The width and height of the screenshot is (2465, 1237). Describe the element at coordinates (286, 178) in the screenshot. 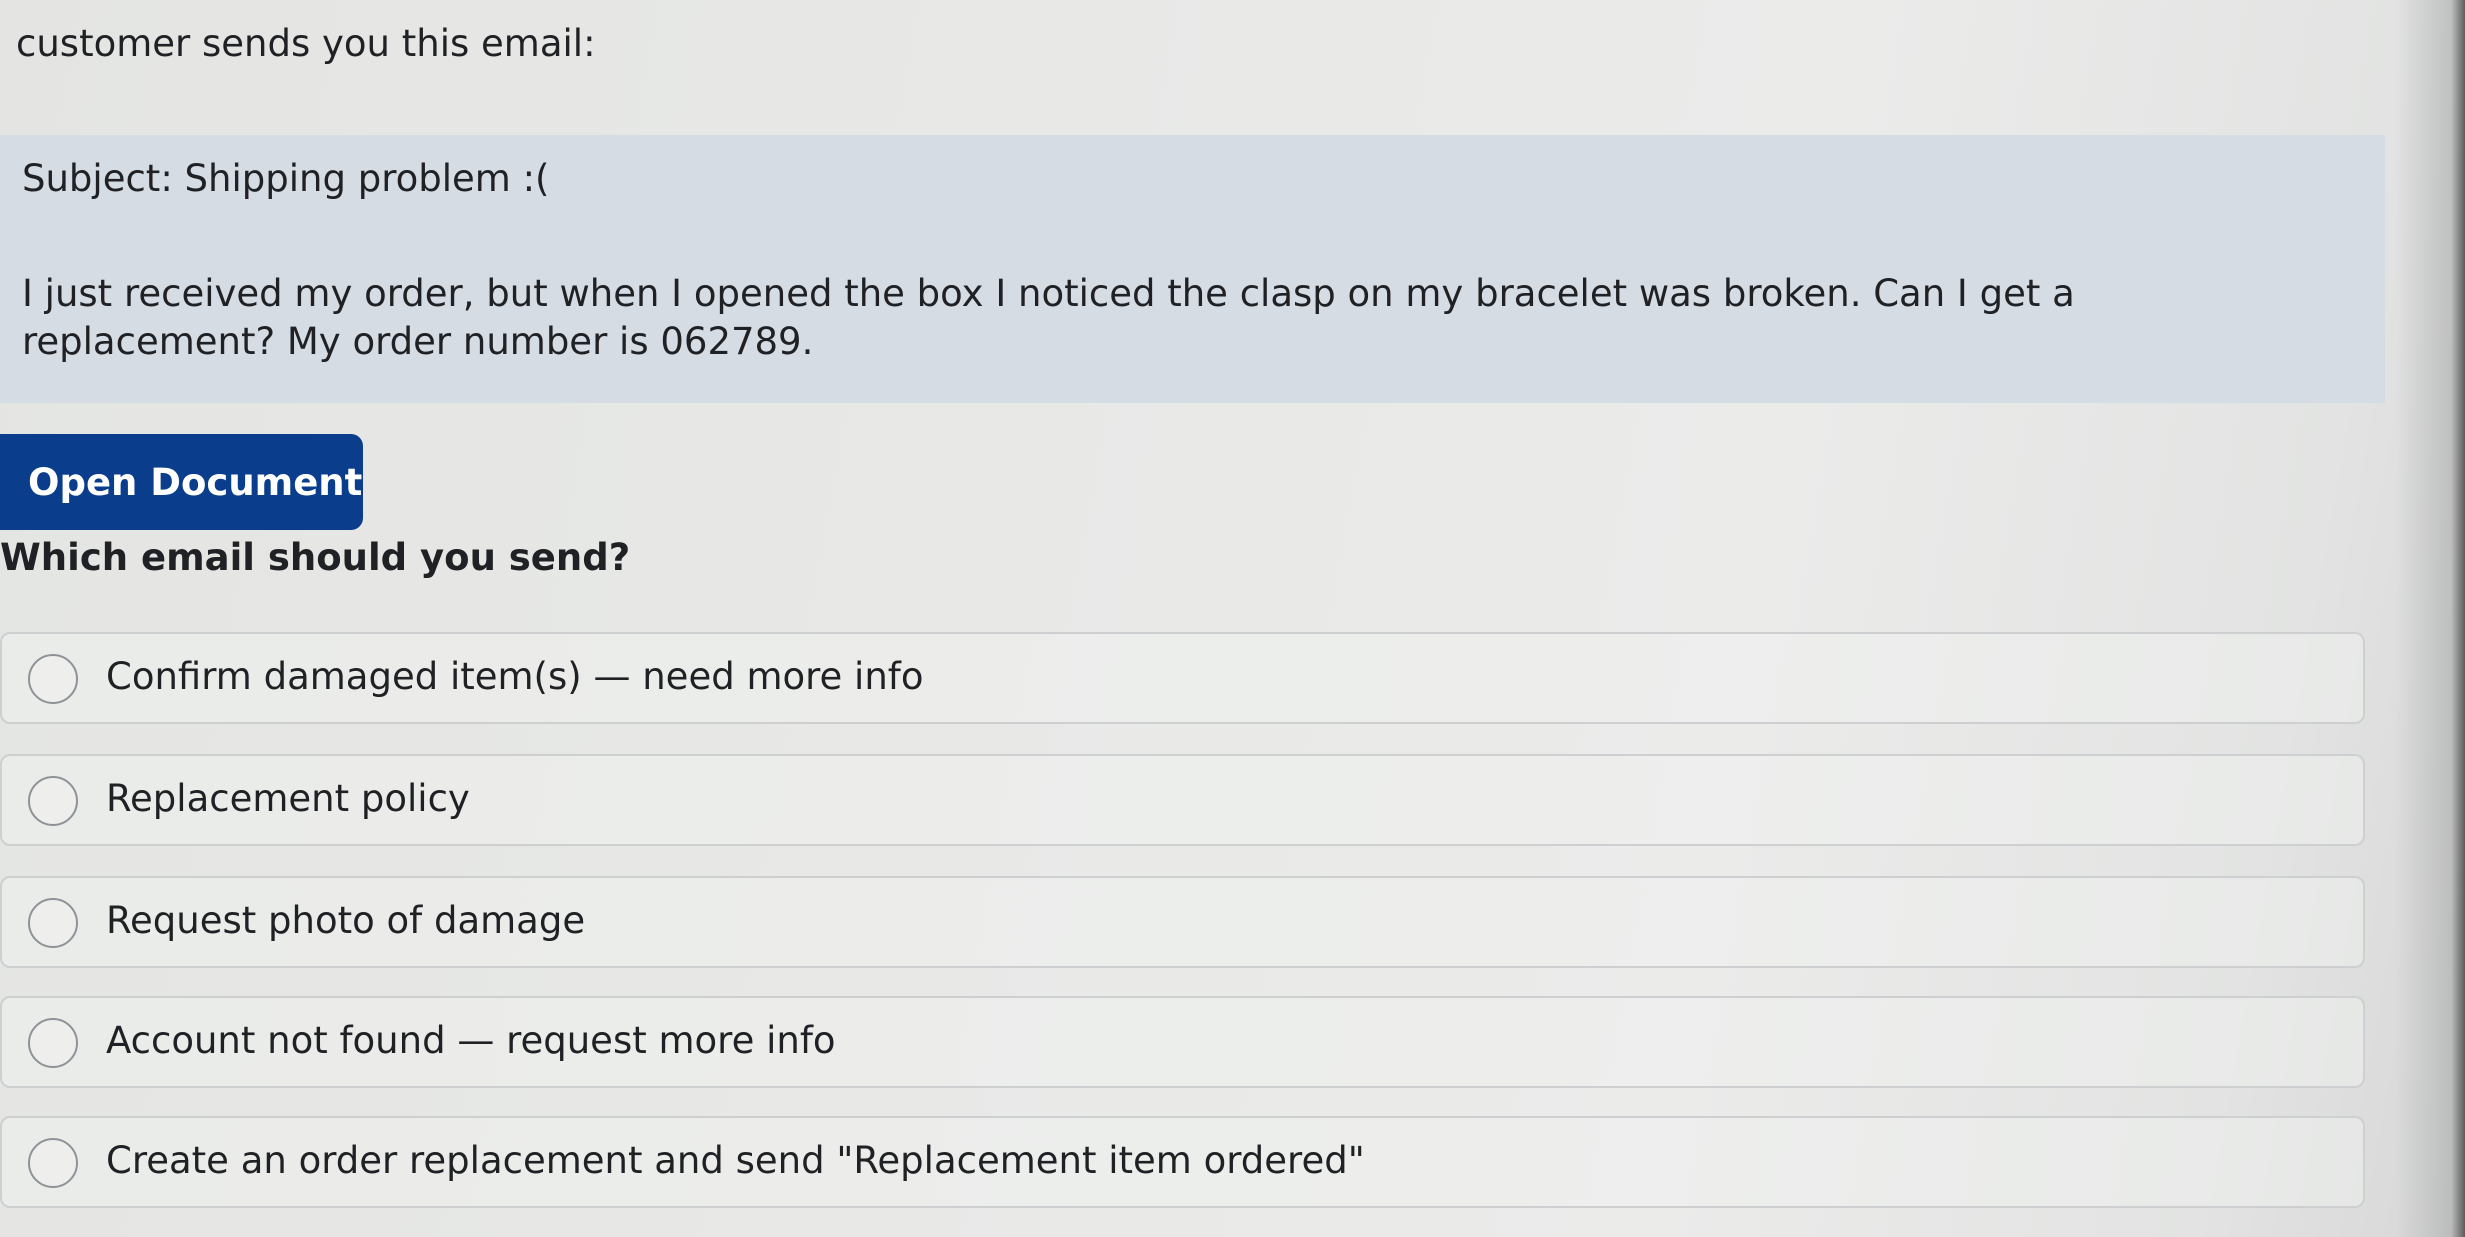

I see `email-subject: Subject: Shipping problem :(` at that location.